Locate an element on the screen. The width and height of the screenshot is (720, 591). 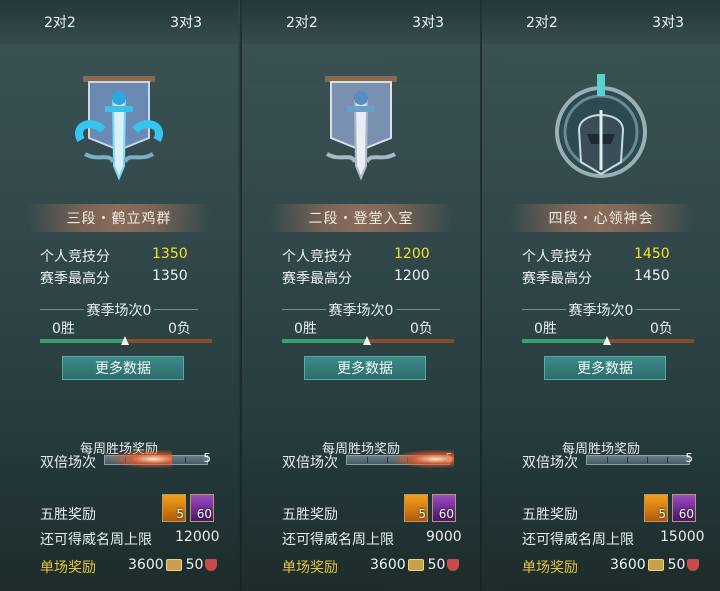
prestige-row: 还可得威名周上限 12000 is located at coordinates (130, 539).